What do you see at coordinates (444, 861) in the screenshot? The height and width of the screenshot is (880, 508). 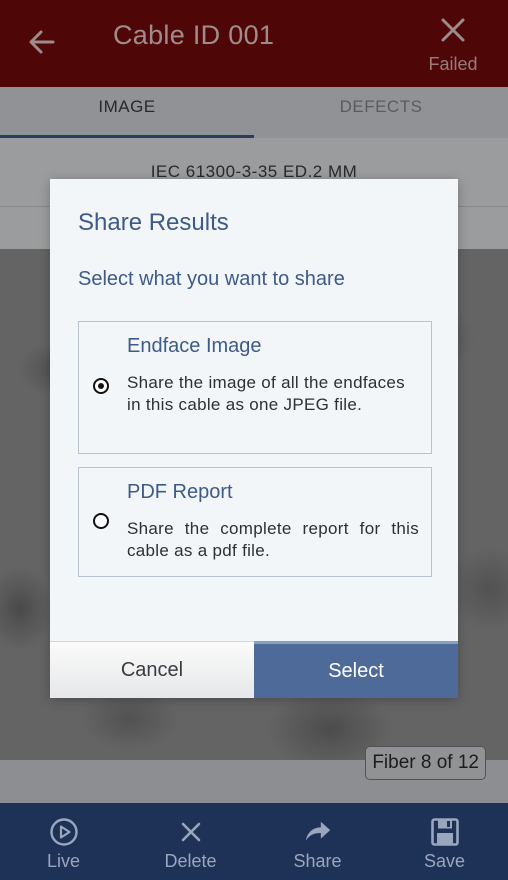 I see `save-label: Save` at bounding box center [444, 861].